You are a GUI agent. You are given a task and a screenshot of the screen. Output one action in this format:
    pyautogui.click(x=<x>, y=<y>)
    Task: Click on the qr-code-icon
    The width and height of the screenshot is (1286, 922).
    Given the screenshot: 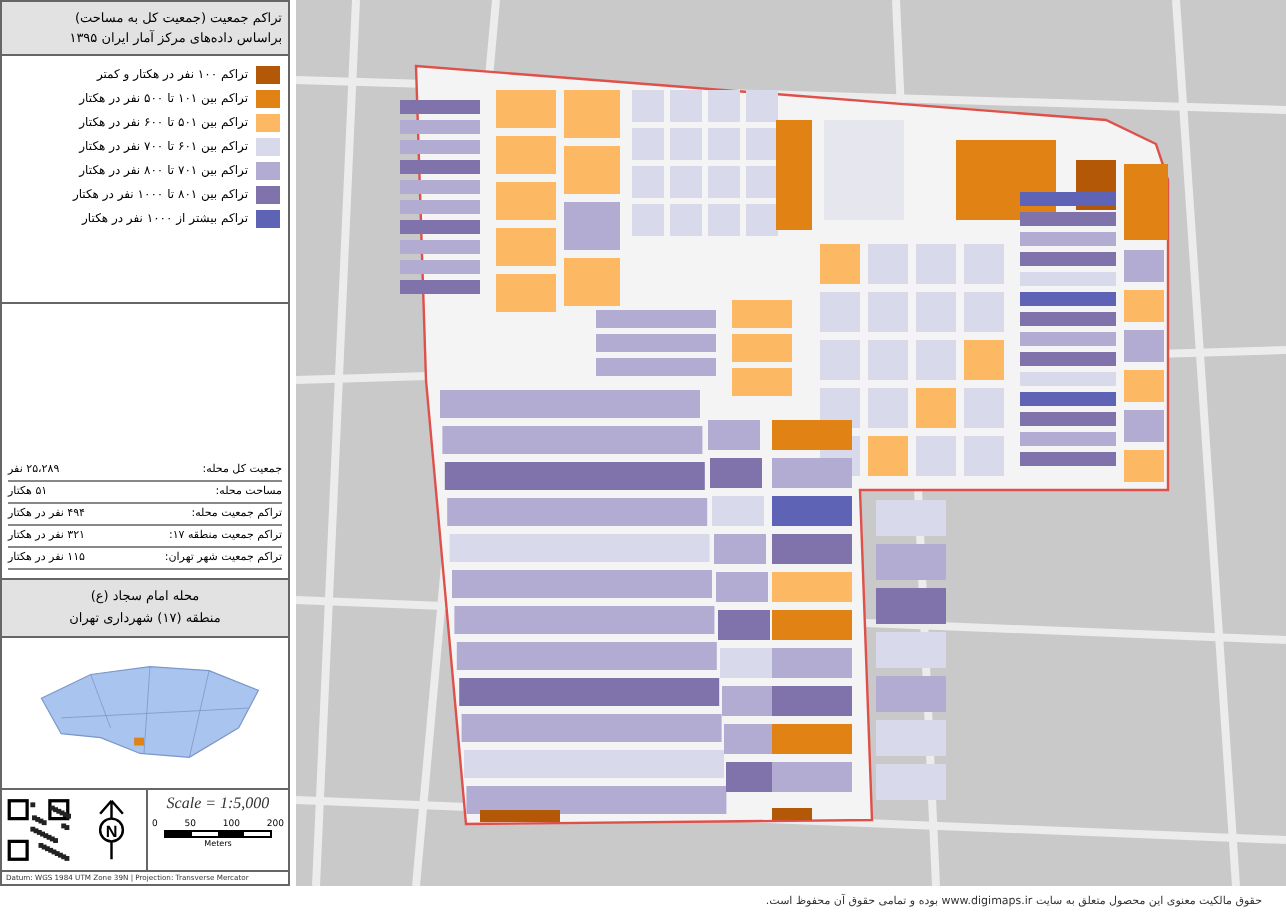 What is the action you would take?
    pyautogui.click(x=38, y=830)
    